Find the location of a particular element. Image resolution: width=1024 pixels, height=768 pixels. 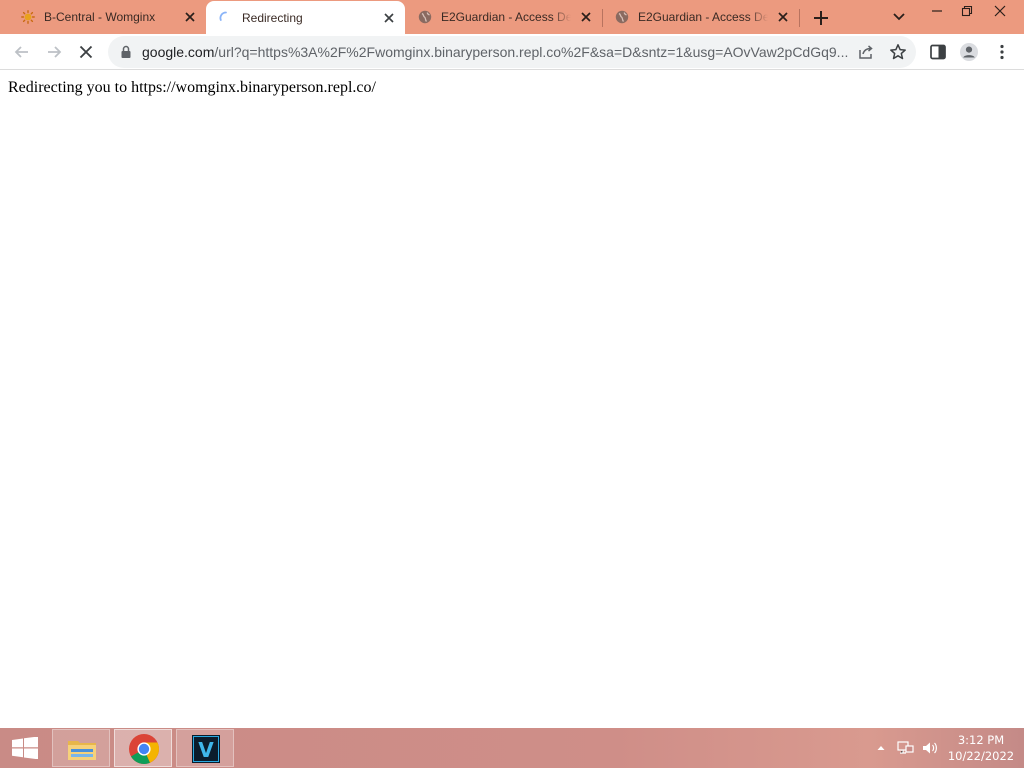

windows-taskbar: V 3:12 PM 10/22/2022 is located at coordinates (512, 748).